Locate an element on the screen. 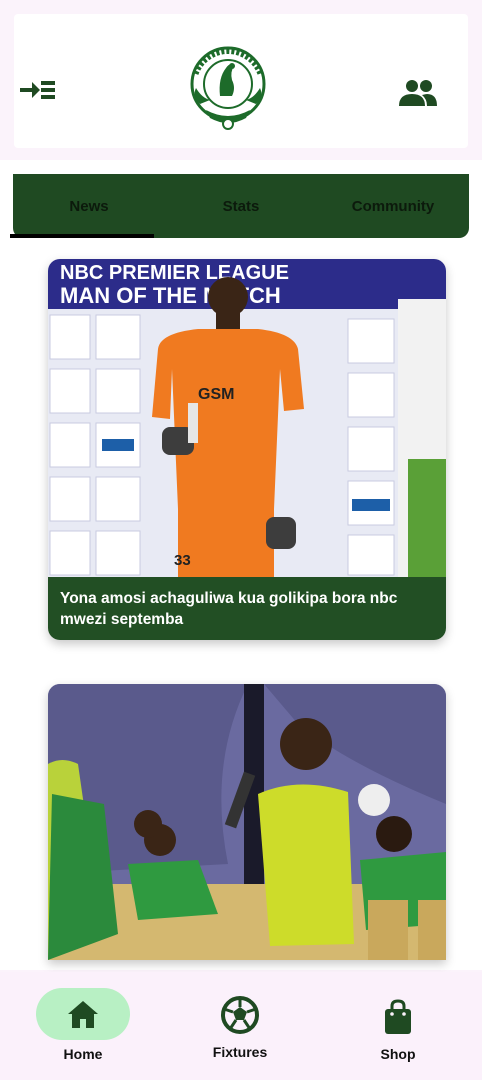 This screenshot has width=482, height=1080. club-logo is located at coordinates (228, 88).